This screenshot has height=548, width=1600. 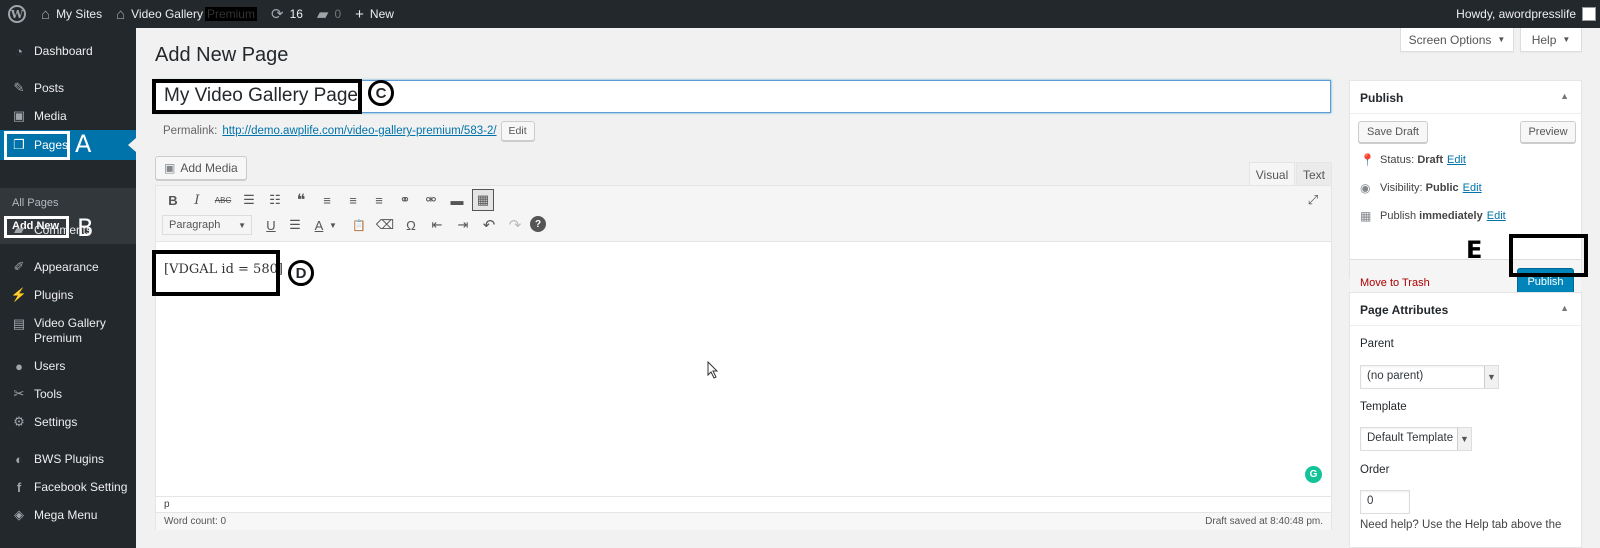 What do you see at coordinates (1465, 97) in the screenshot?
I see `publish-box-header: Publish ▲` at bounding box center [1465, 97].